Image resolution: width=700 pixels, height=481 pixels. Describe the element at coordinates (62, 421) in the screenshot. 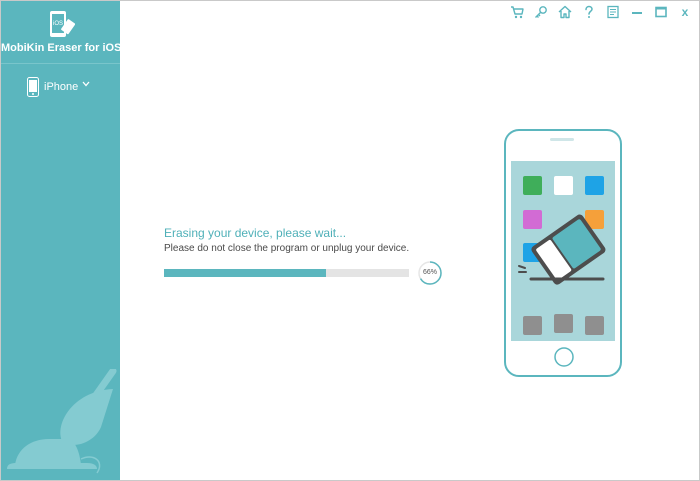

I see `vacuum-cleaner-icon` at that location.